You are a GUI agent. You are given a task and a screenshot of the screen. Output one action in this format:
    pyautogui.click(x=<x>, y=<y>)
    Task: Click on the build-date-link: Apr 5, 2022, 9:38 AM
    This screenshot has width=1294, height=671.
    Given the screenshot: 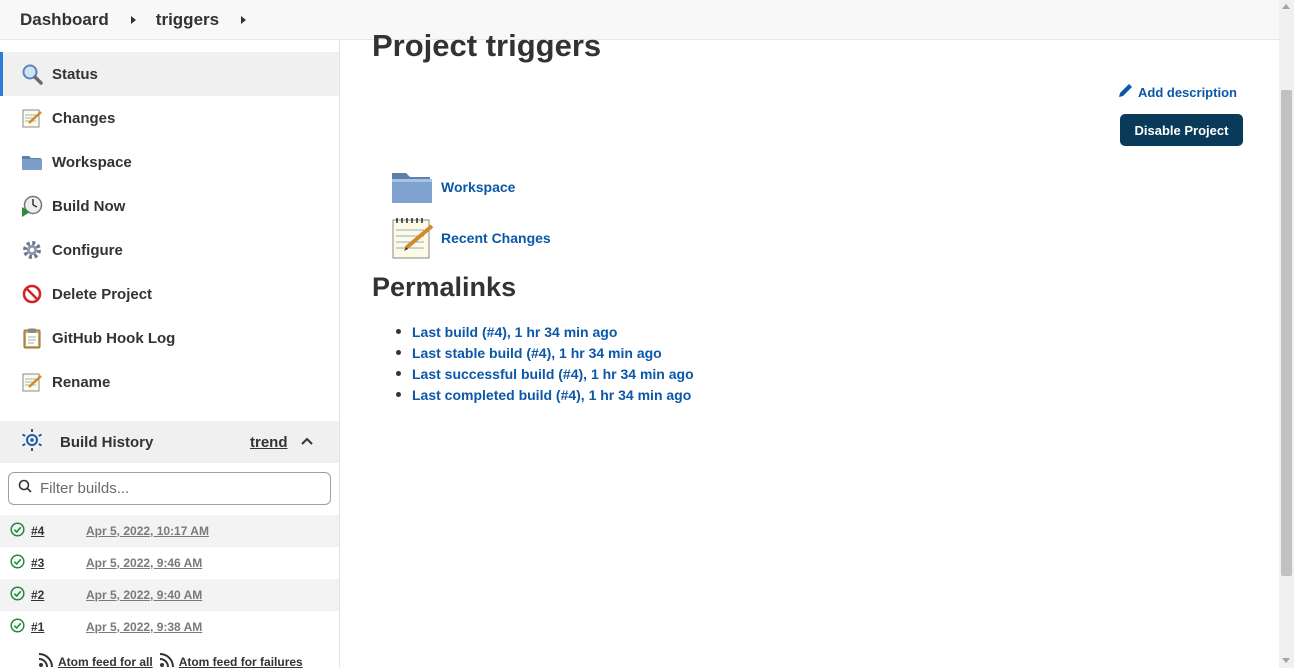 What is the action you would take?
    pyautogui.click(x=144, y=627)
    